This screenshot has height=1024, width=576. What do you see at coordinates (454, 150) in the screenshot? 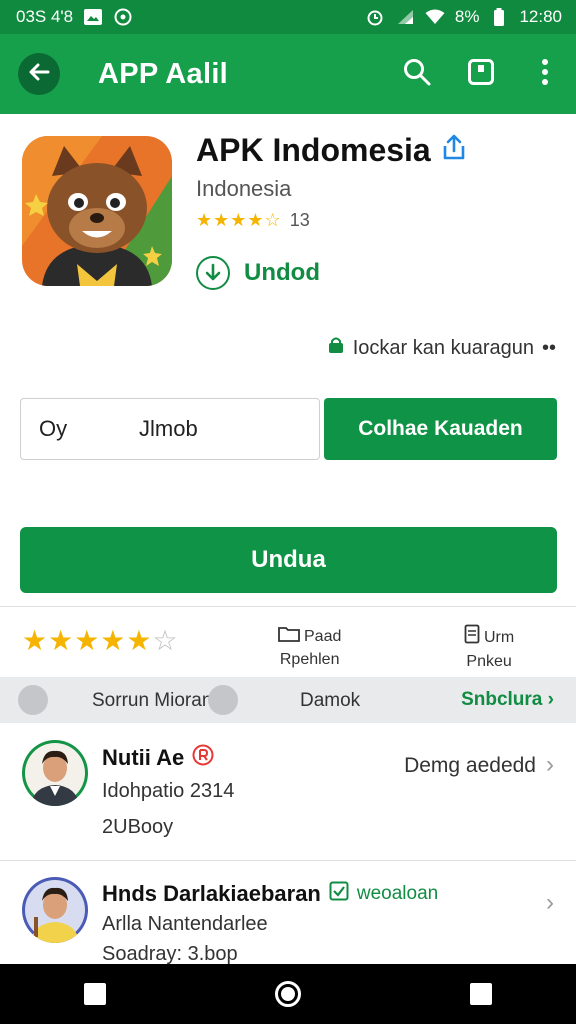
I see `share-icon` at bounding box center [454, 150].